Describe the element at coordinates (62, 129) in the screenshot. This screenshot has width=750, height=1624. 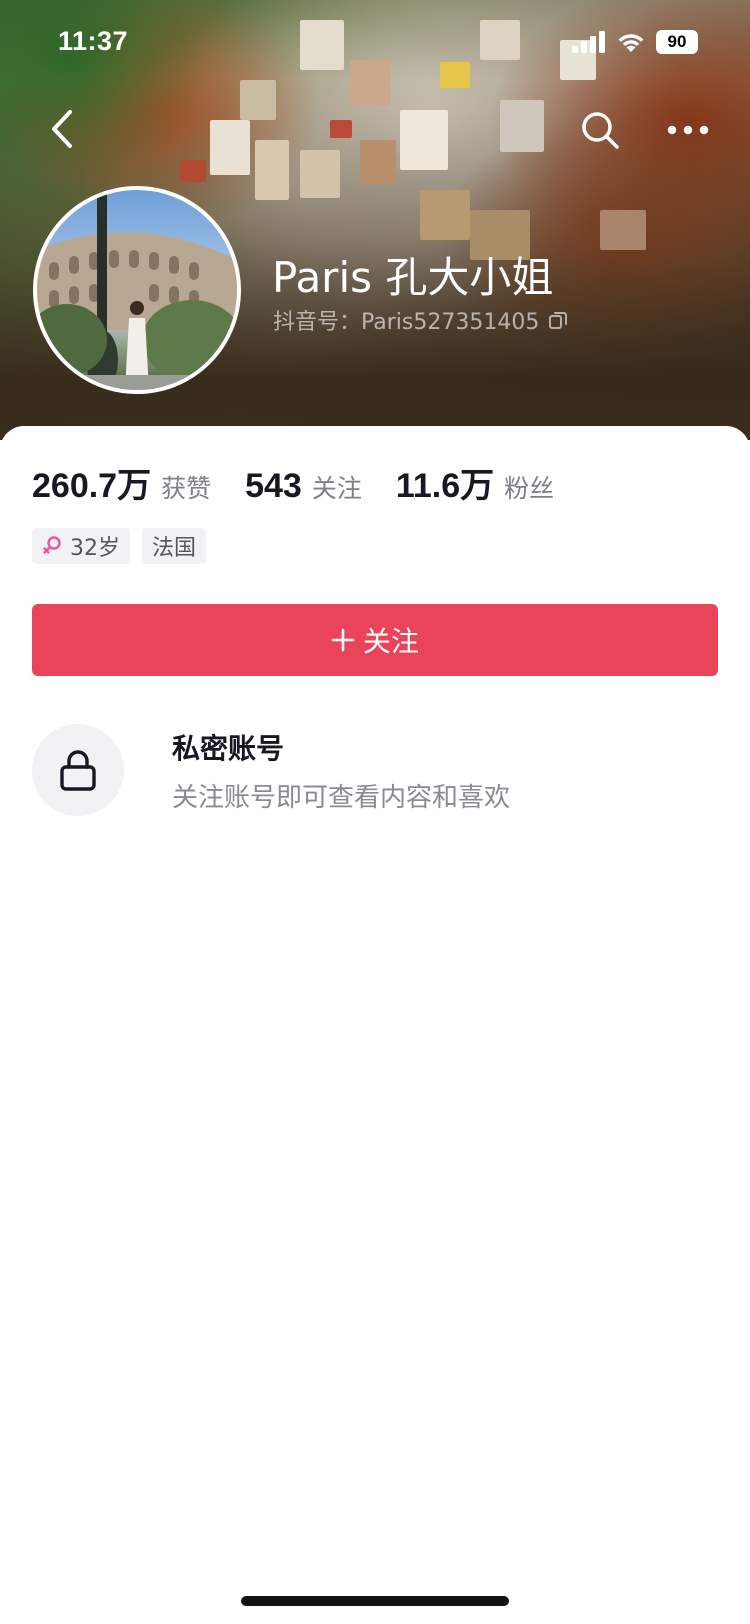
I see `chevron-left-icon` at that location.